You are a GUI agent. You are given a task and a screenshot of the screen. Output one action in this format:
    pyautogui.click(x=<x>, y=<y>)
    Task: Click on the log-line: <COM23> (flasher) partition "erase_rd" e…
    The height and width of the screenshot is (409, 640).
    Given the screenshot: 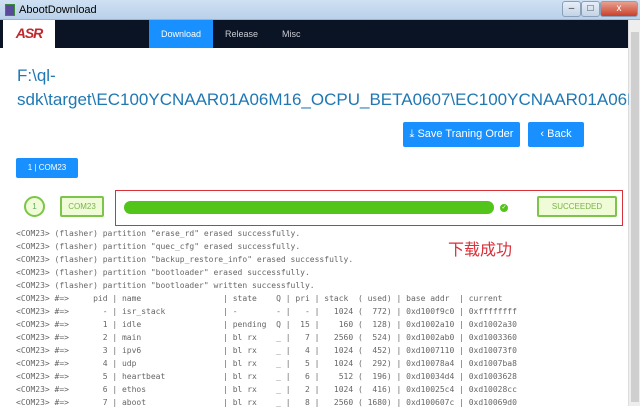 What is the action you would take?
    pyautogui.click(x=158, y=233)
    